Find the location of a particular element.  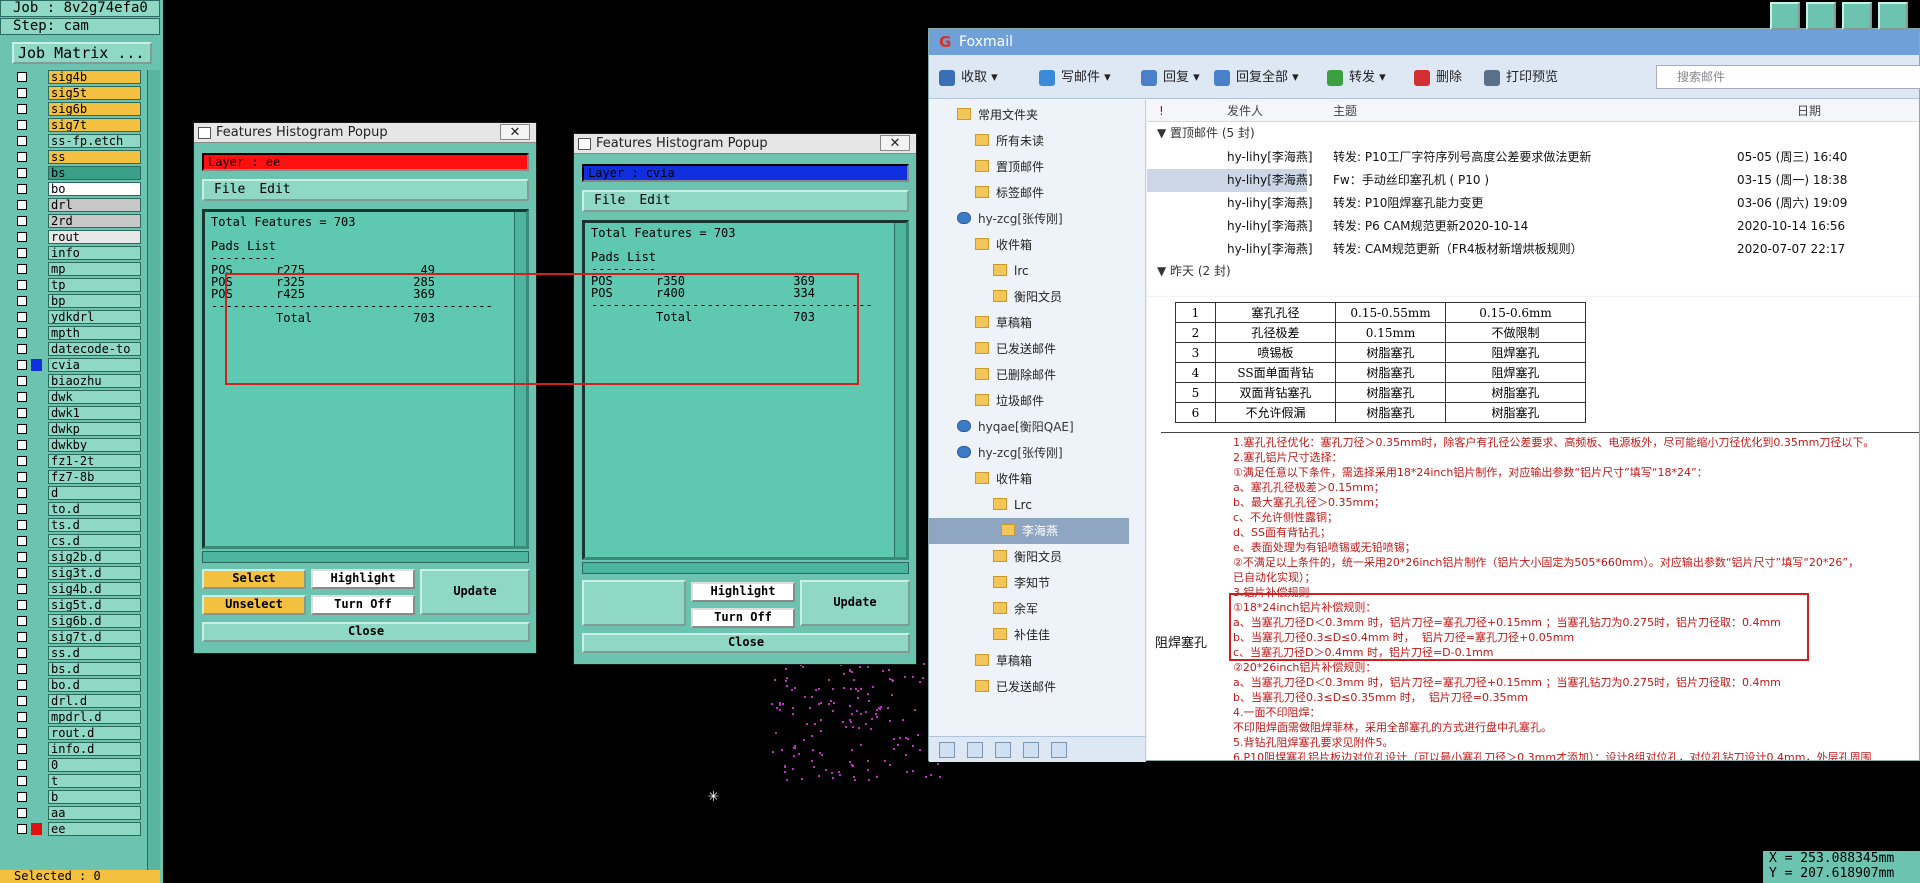

layer-row: cs.d is located at coordinates (75, 541).